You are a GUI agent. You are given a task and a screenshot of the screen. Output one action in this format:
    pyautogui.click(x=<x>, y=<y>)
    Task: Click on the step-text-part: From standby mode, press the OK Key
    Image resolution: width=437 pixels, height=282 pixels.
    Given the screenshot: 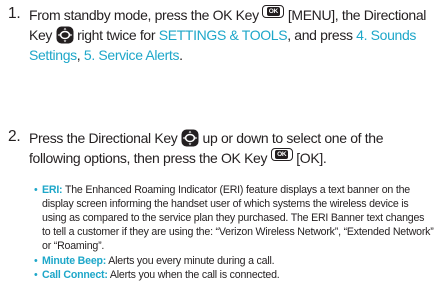 What is the action you would take?
    pyautogui.click(x=144, y=15)
    